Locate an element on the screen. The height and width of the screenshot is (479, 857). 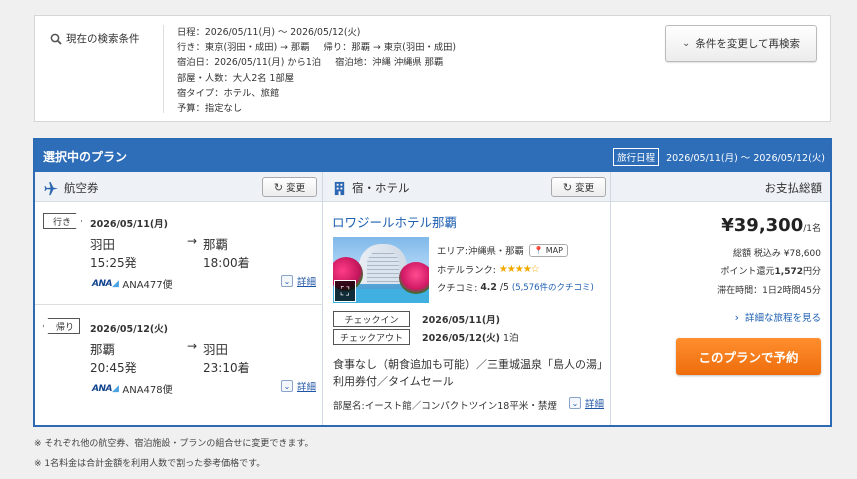
hotel-photo: ⛶ is located at coordinates (381, 270).